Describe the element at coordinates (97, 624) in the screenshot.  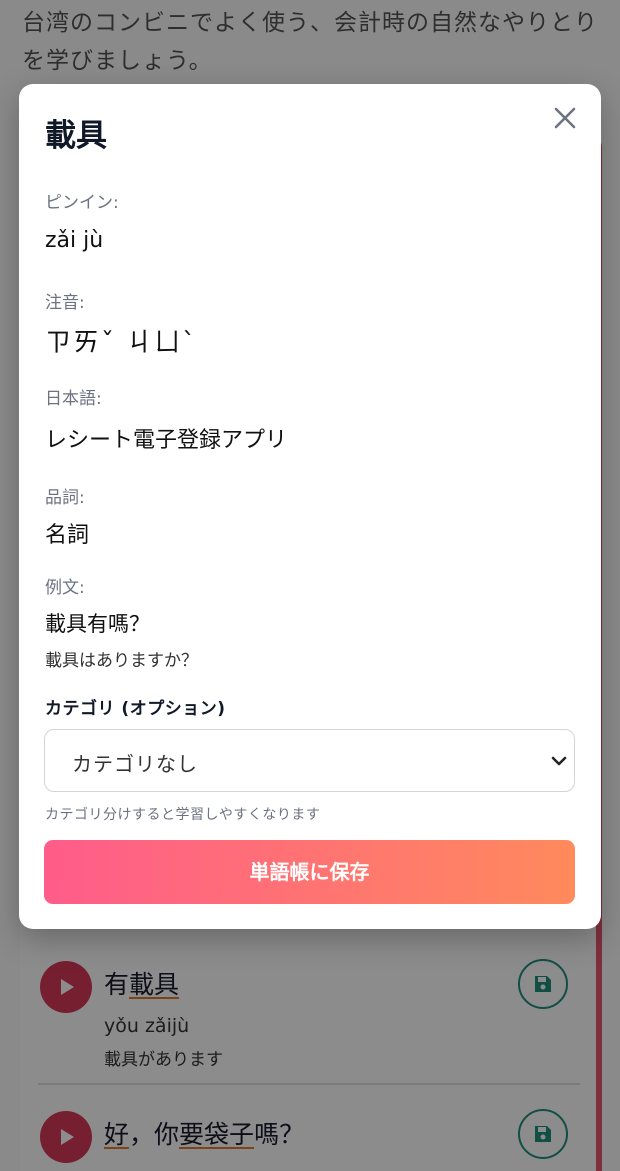
I see `example-chinese: 載具有嗎？` at that location.